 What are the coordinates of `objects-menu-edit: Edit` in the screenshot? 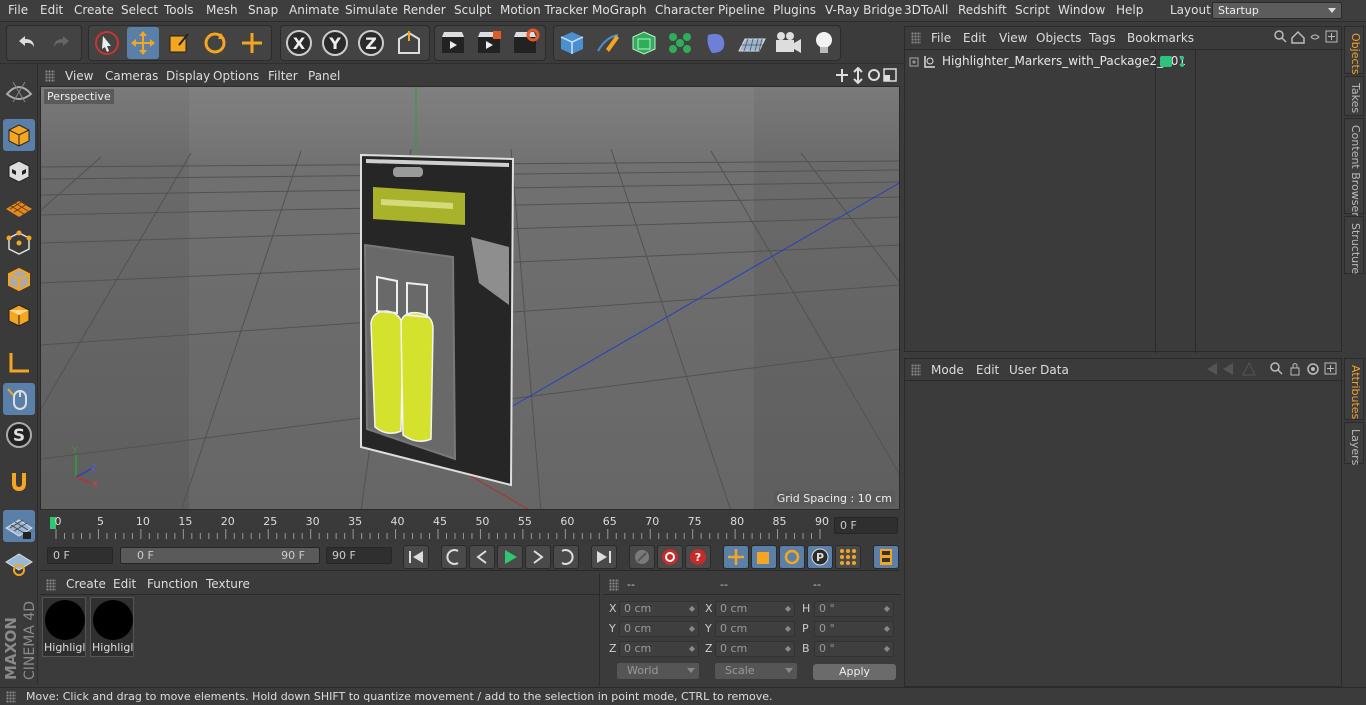 It's located at (974, 38).